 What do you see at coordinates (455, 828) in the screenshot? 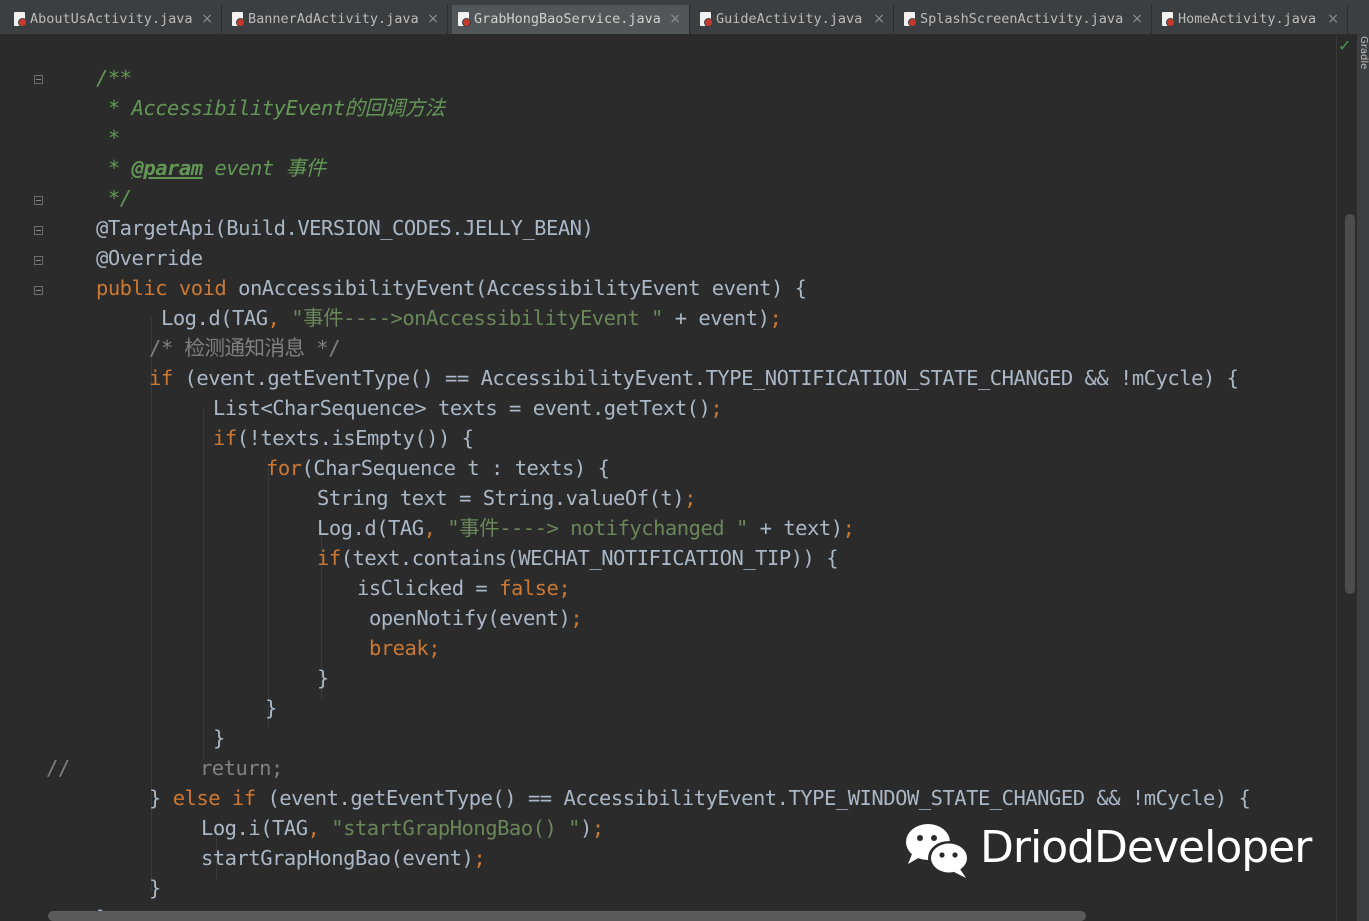
I see `code-token: "startGrapHongBao() "` at bounding box center [455, 828].